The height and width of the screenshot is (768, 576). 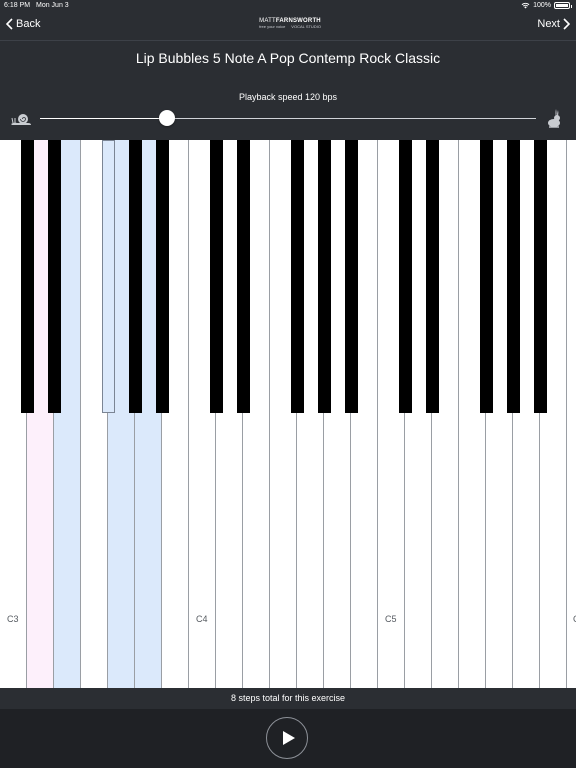 I want to click on battery-icon, so click(x=563, y=5).